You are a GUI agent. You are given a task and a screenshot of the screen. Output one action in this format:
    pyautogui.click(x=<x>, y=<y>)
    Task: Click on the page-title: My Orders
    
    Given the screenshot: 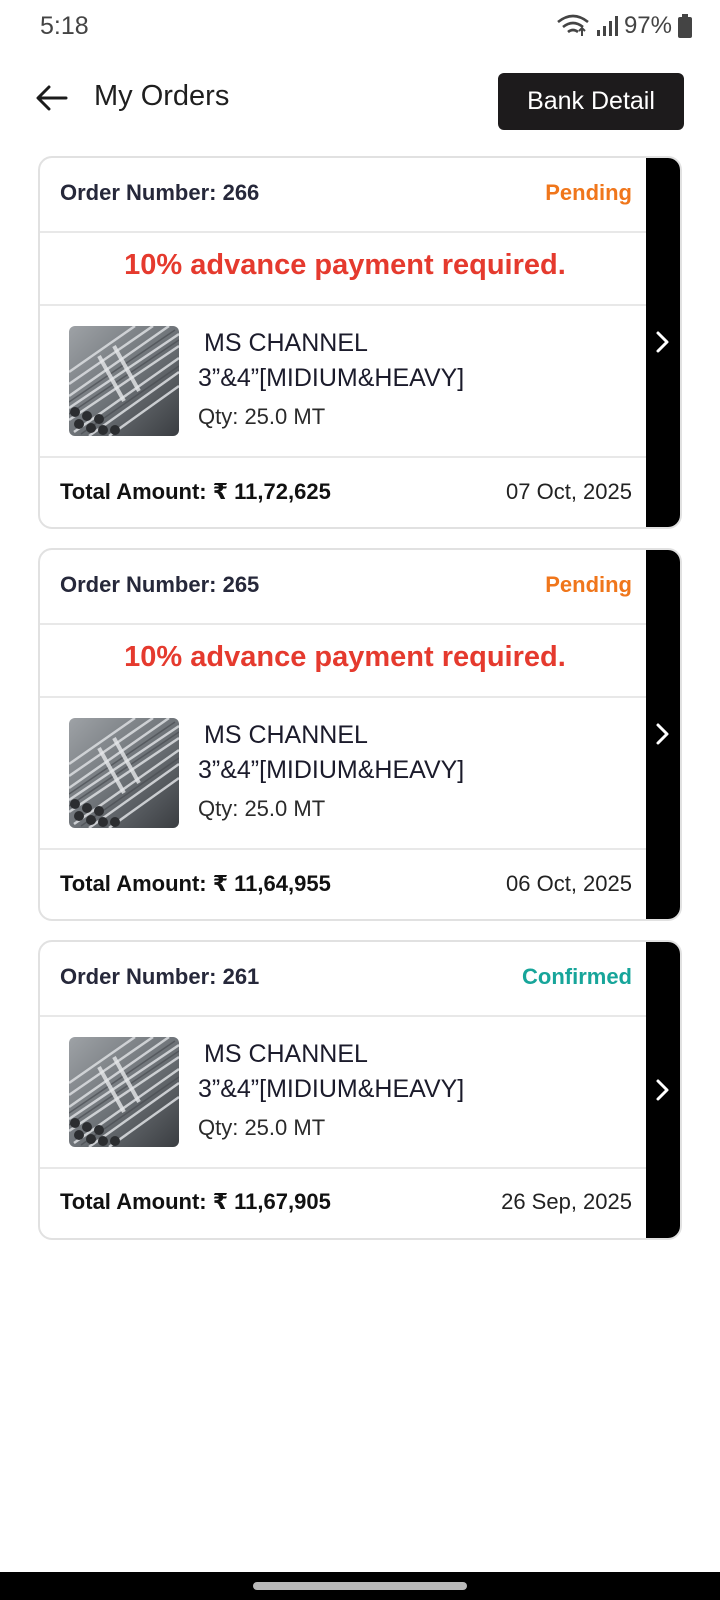 What is the action you would take?
    pyautogui.click(x=162, y=96)
    